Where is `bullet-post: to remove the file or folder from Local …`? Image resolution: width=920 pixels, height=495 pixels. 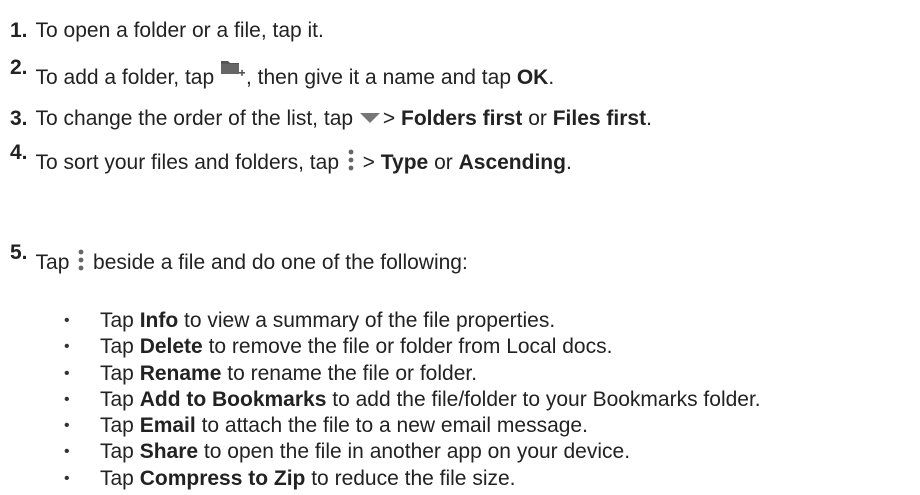
bullet-post: to remove the file or folder from Local … is located at coordinates (407, 347).